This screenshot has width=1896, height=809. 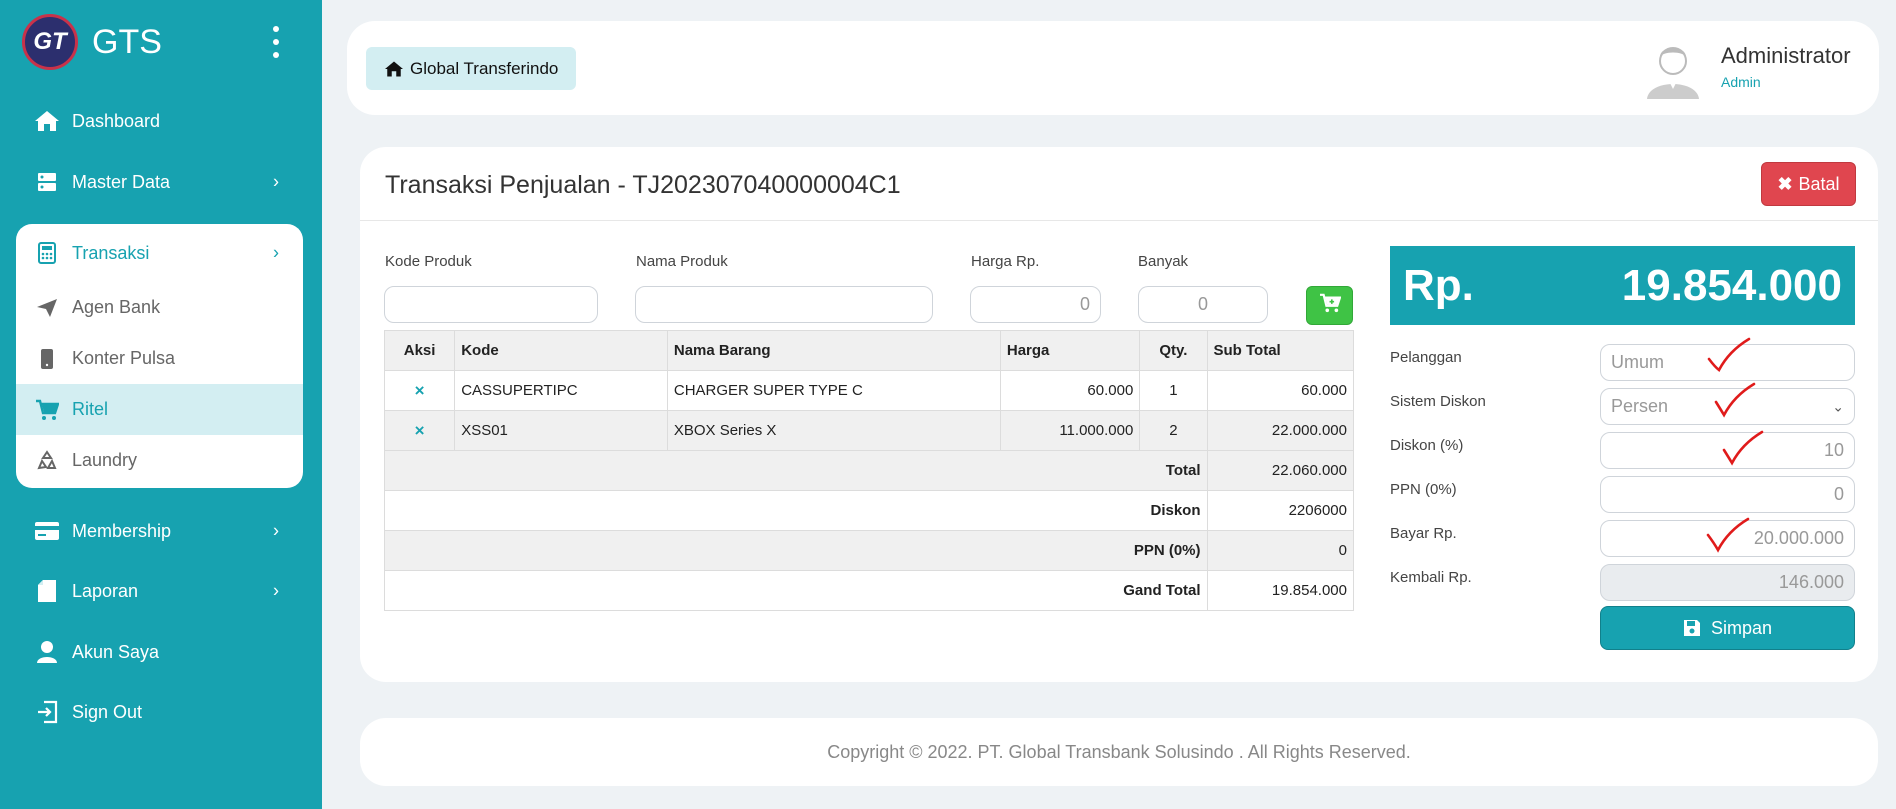 I want to click on ppn-value: 0, so click(x=1838, y=494).